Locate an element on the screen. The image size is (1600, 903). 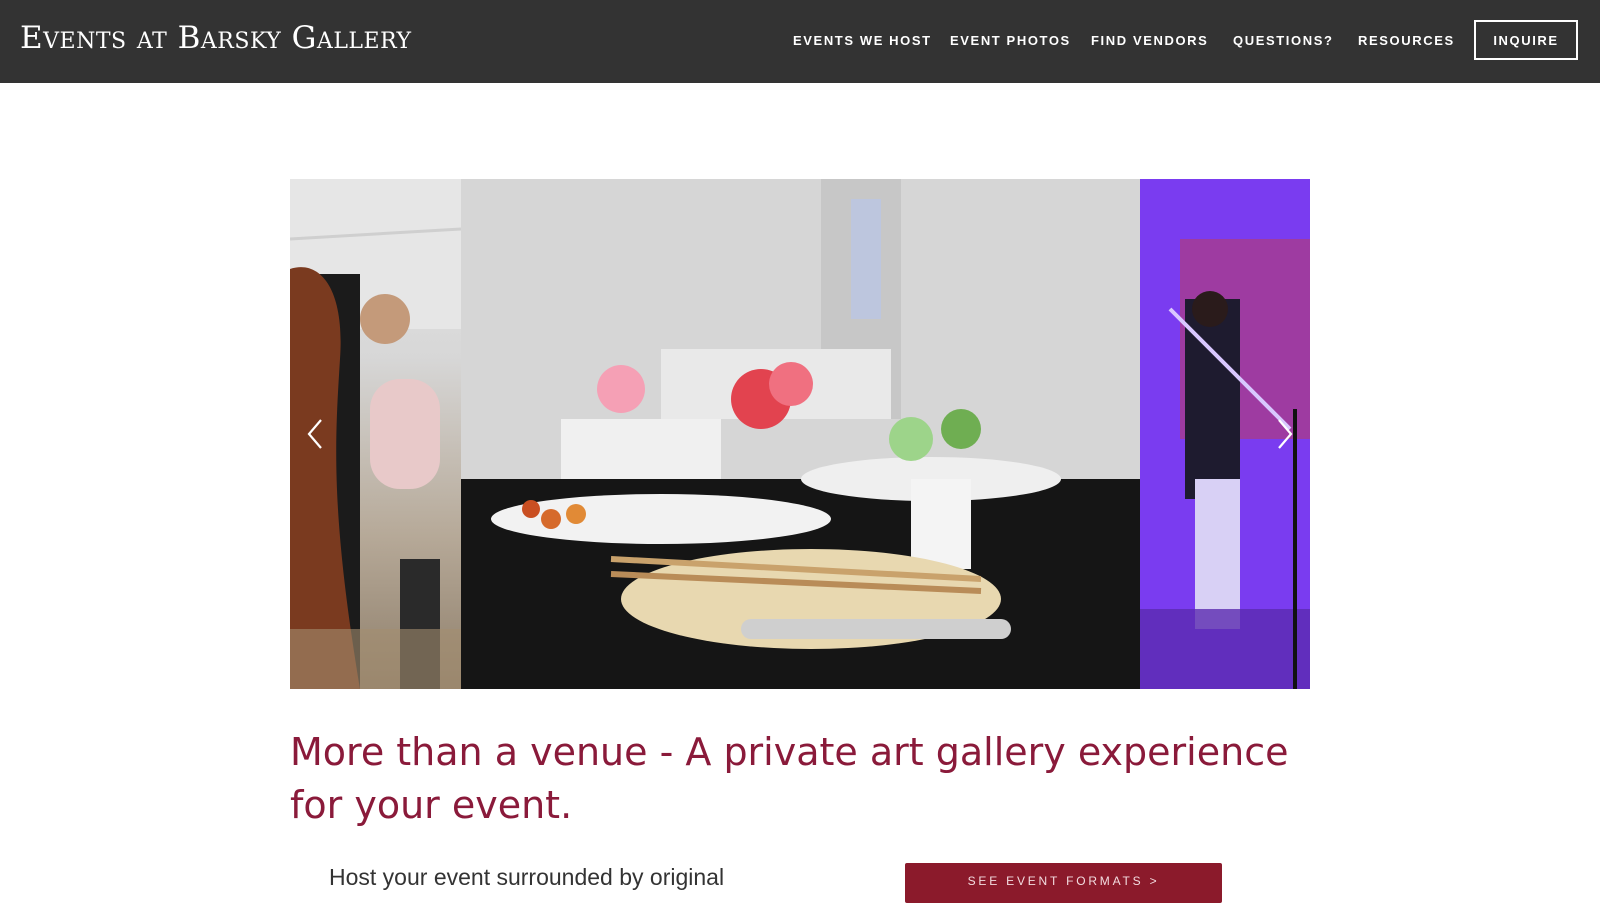
nav-questions: QUESTIONS? is located at coordinates (1283, 40).